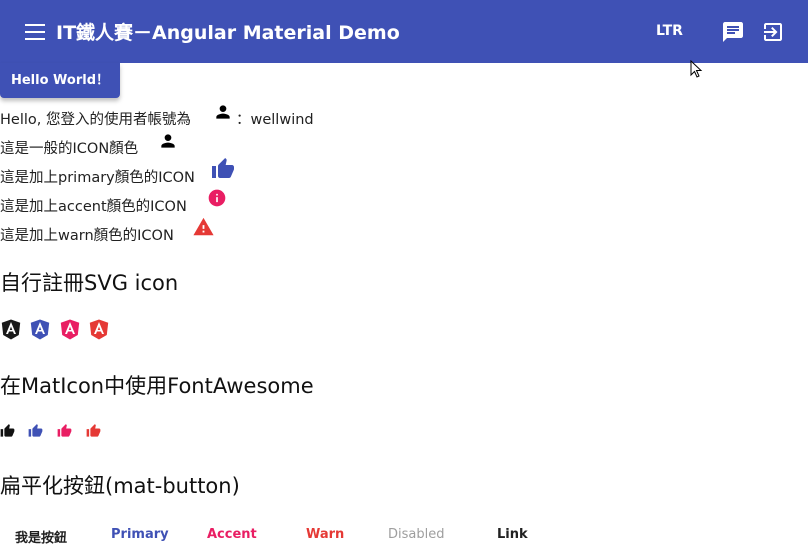  What do you see at coordinates (416, 534) in the screenshot?
I see `disabled-flat-button: Disabled` at bounding box center [416, 534].